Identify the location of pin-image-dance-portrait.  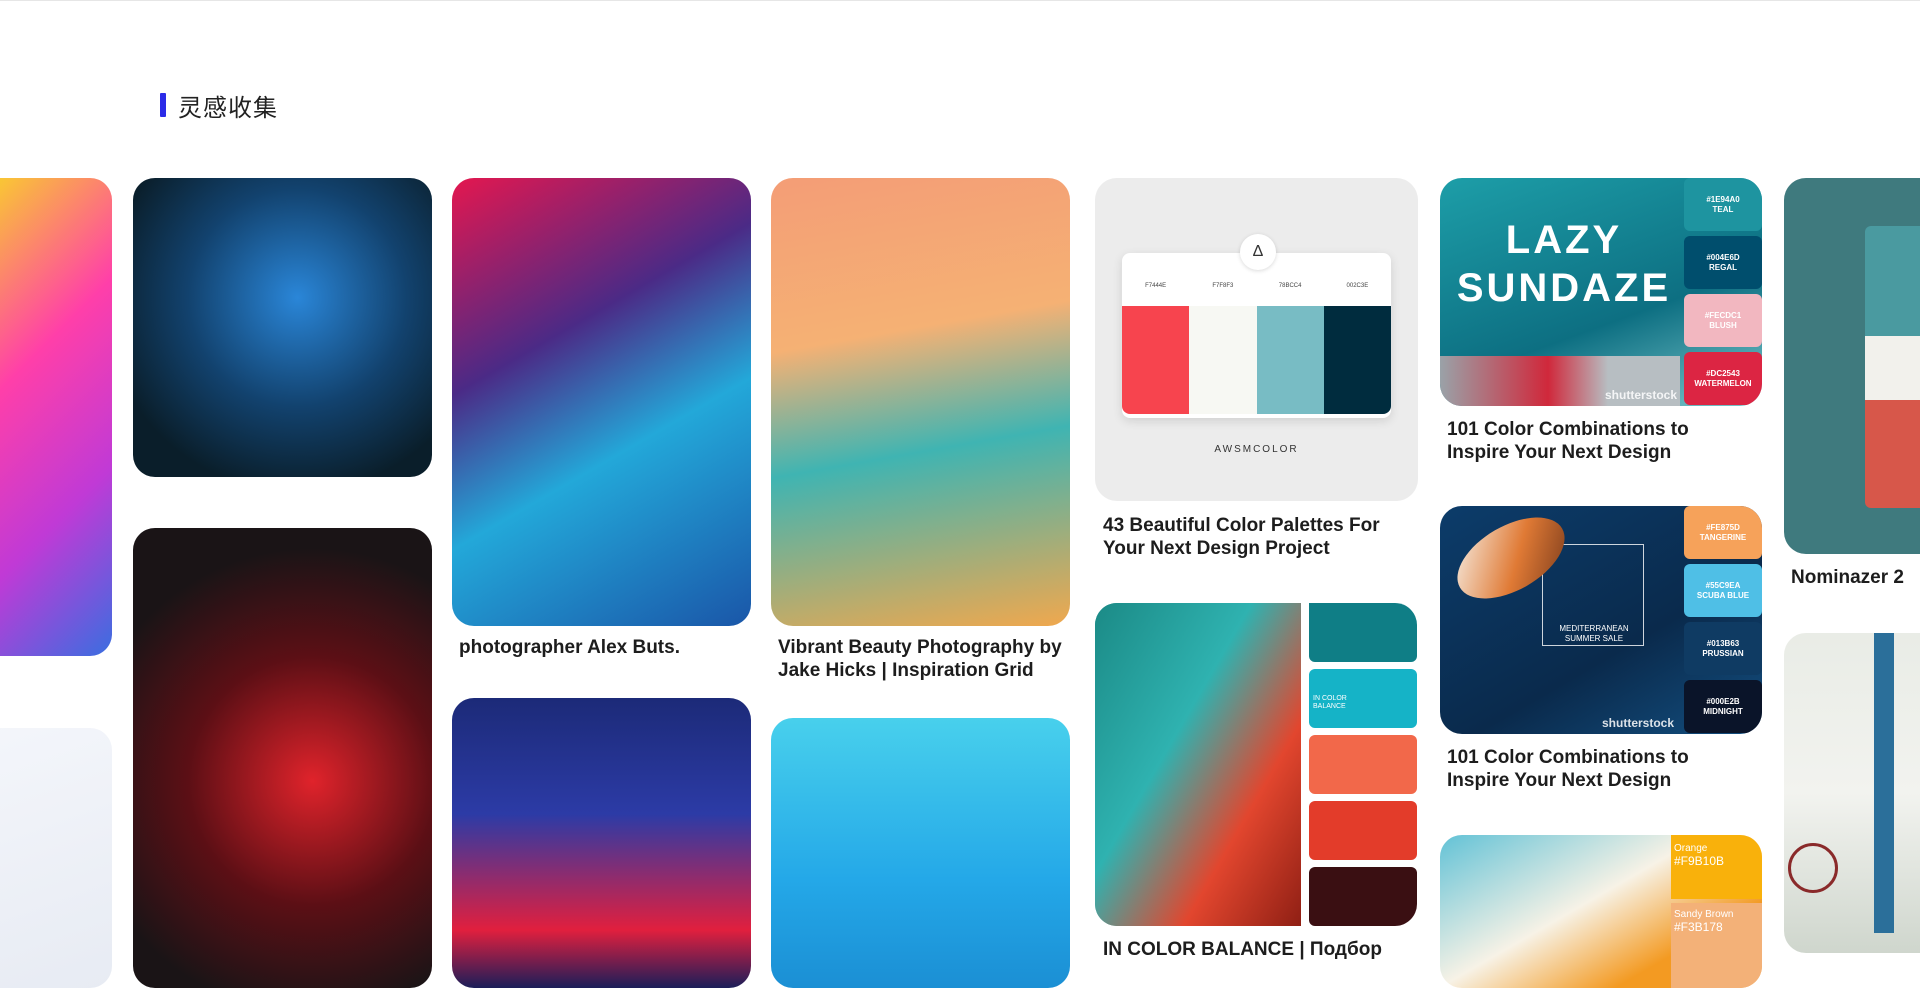
(920, 402).